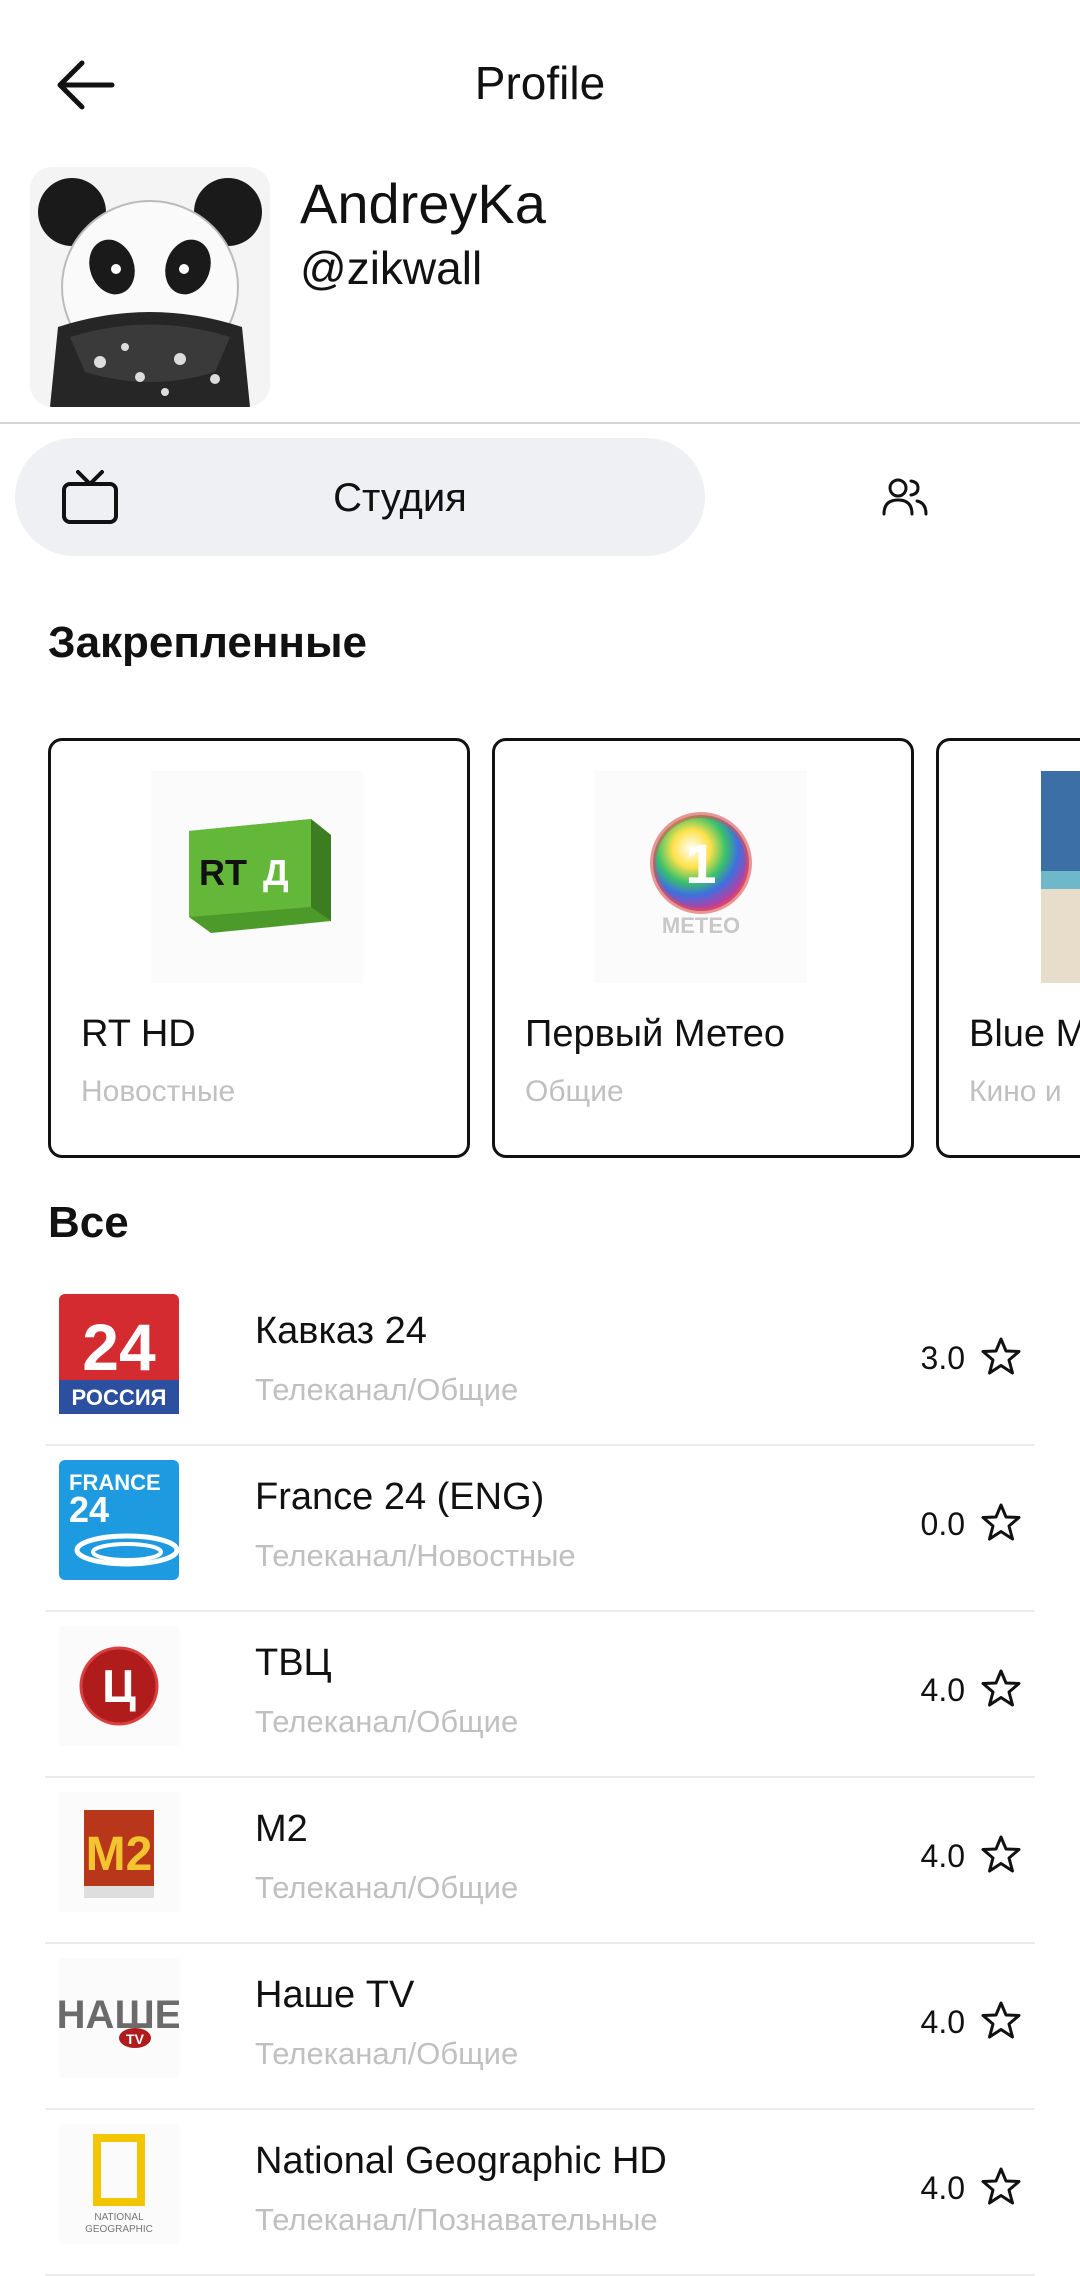  Describe the element at coordinates (135, 2039) in the screenshot. I see `svg-text: TV` at that location.